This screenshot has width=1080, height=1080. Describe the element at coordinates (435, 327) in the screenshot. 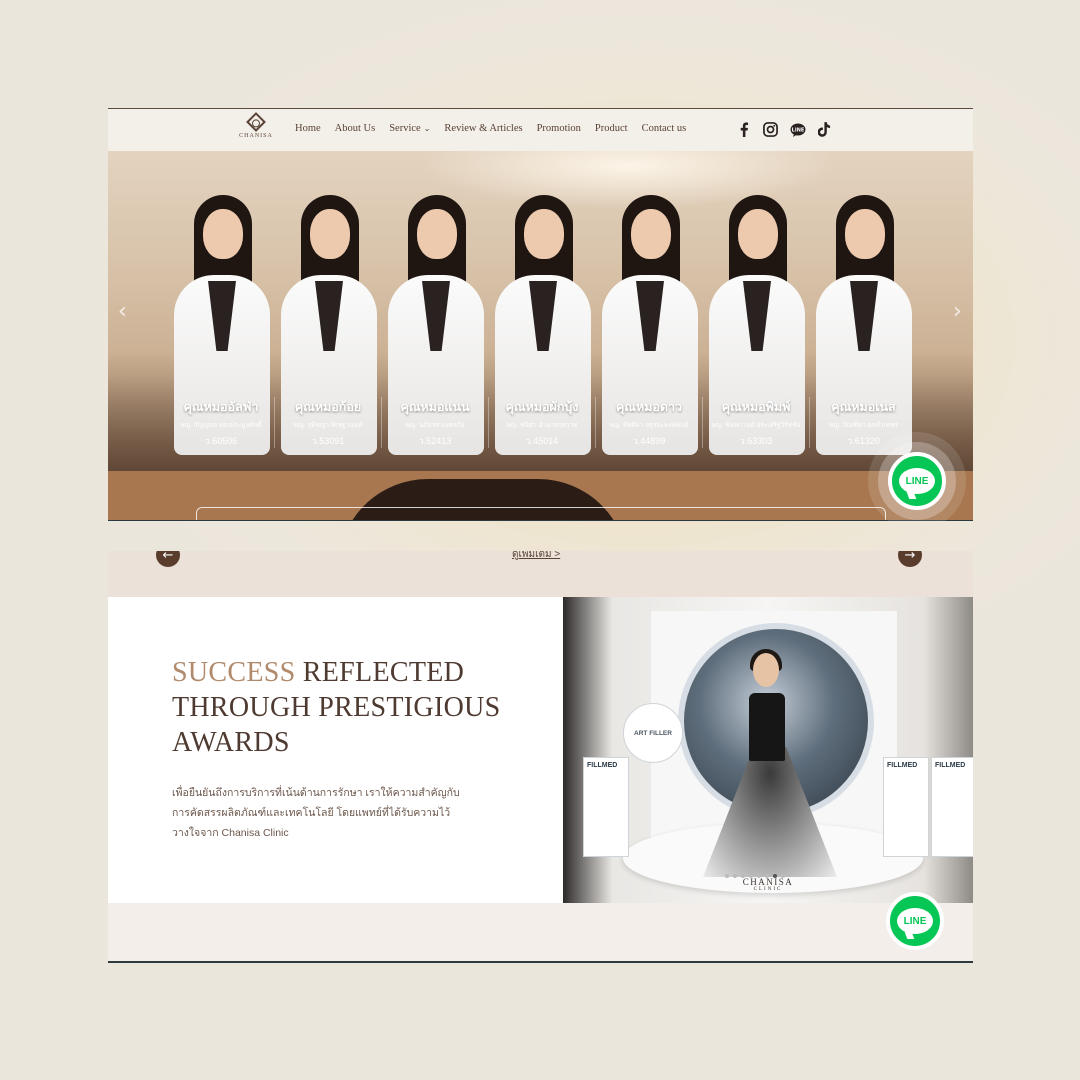

I see `doctor-card: คุณหมอแนน พญ. นภัสรส มงคลกิจ ว.52413` at that location.